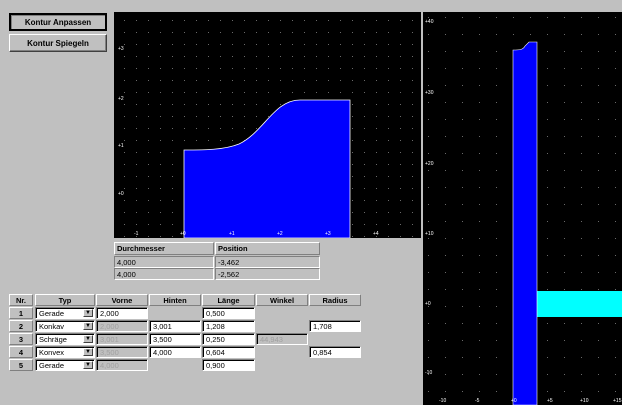 This screenshot has height=405, width=622. Describe the element at coordinates (228, 352) in the screenshot. I see `laenge-input: 0,604` at that location.